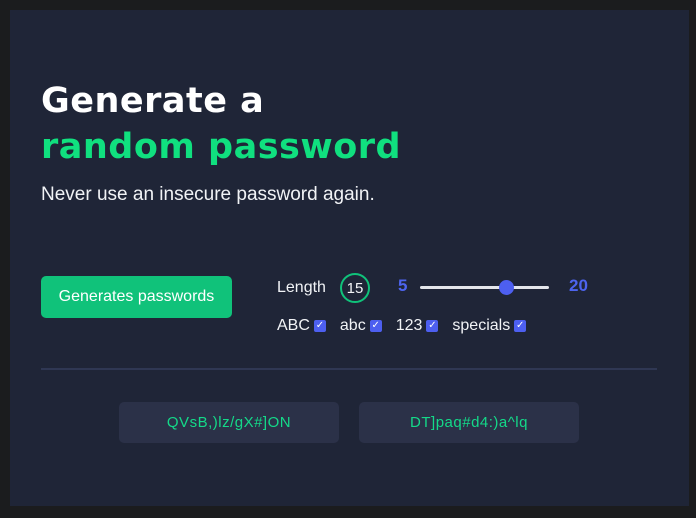  Describe the element at coordinates (355, 288) in the screenshot. I see `length-value-badge: 15` at that location.